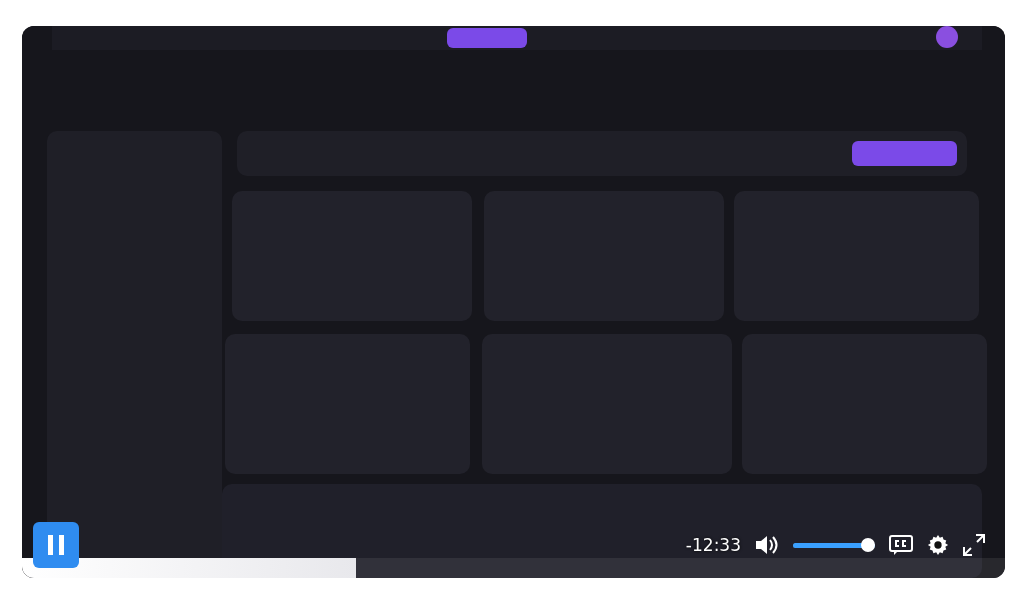 The width and height of the screenshot is (1024, 597). What do you see at coordinates (767, 545) in the screenshot?
I see `volume-icon` at bounding box center [767, 545].